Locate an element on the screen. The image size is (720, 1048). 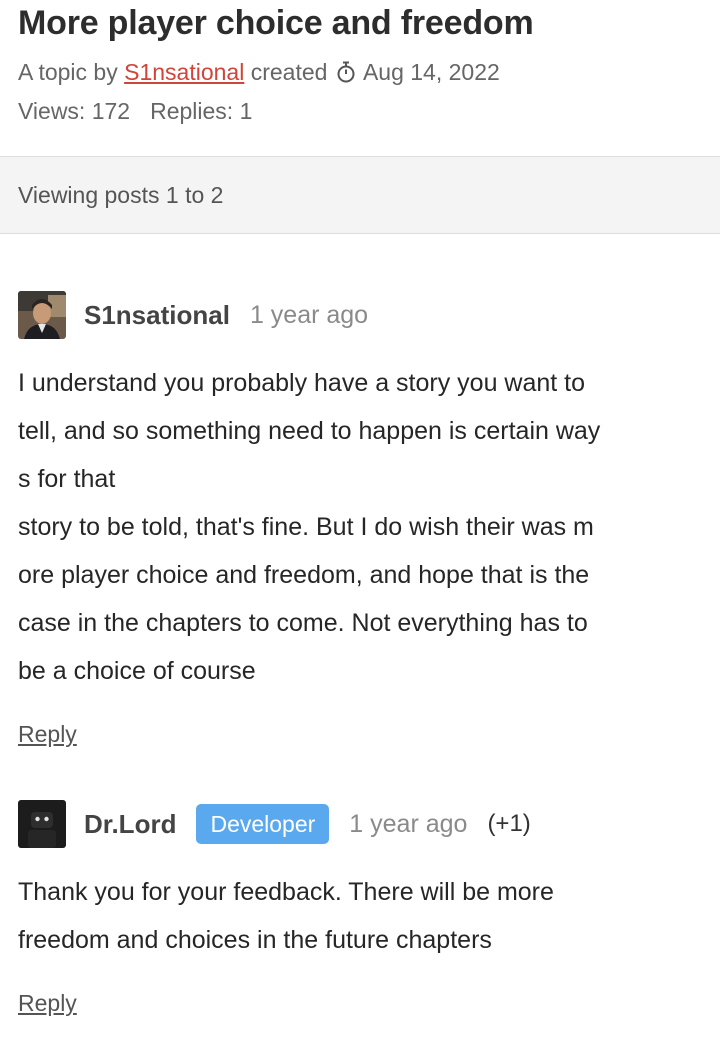
post-header: Dr.Lord Developer 1 year ago (+1) is located at coordinates (360, 824).